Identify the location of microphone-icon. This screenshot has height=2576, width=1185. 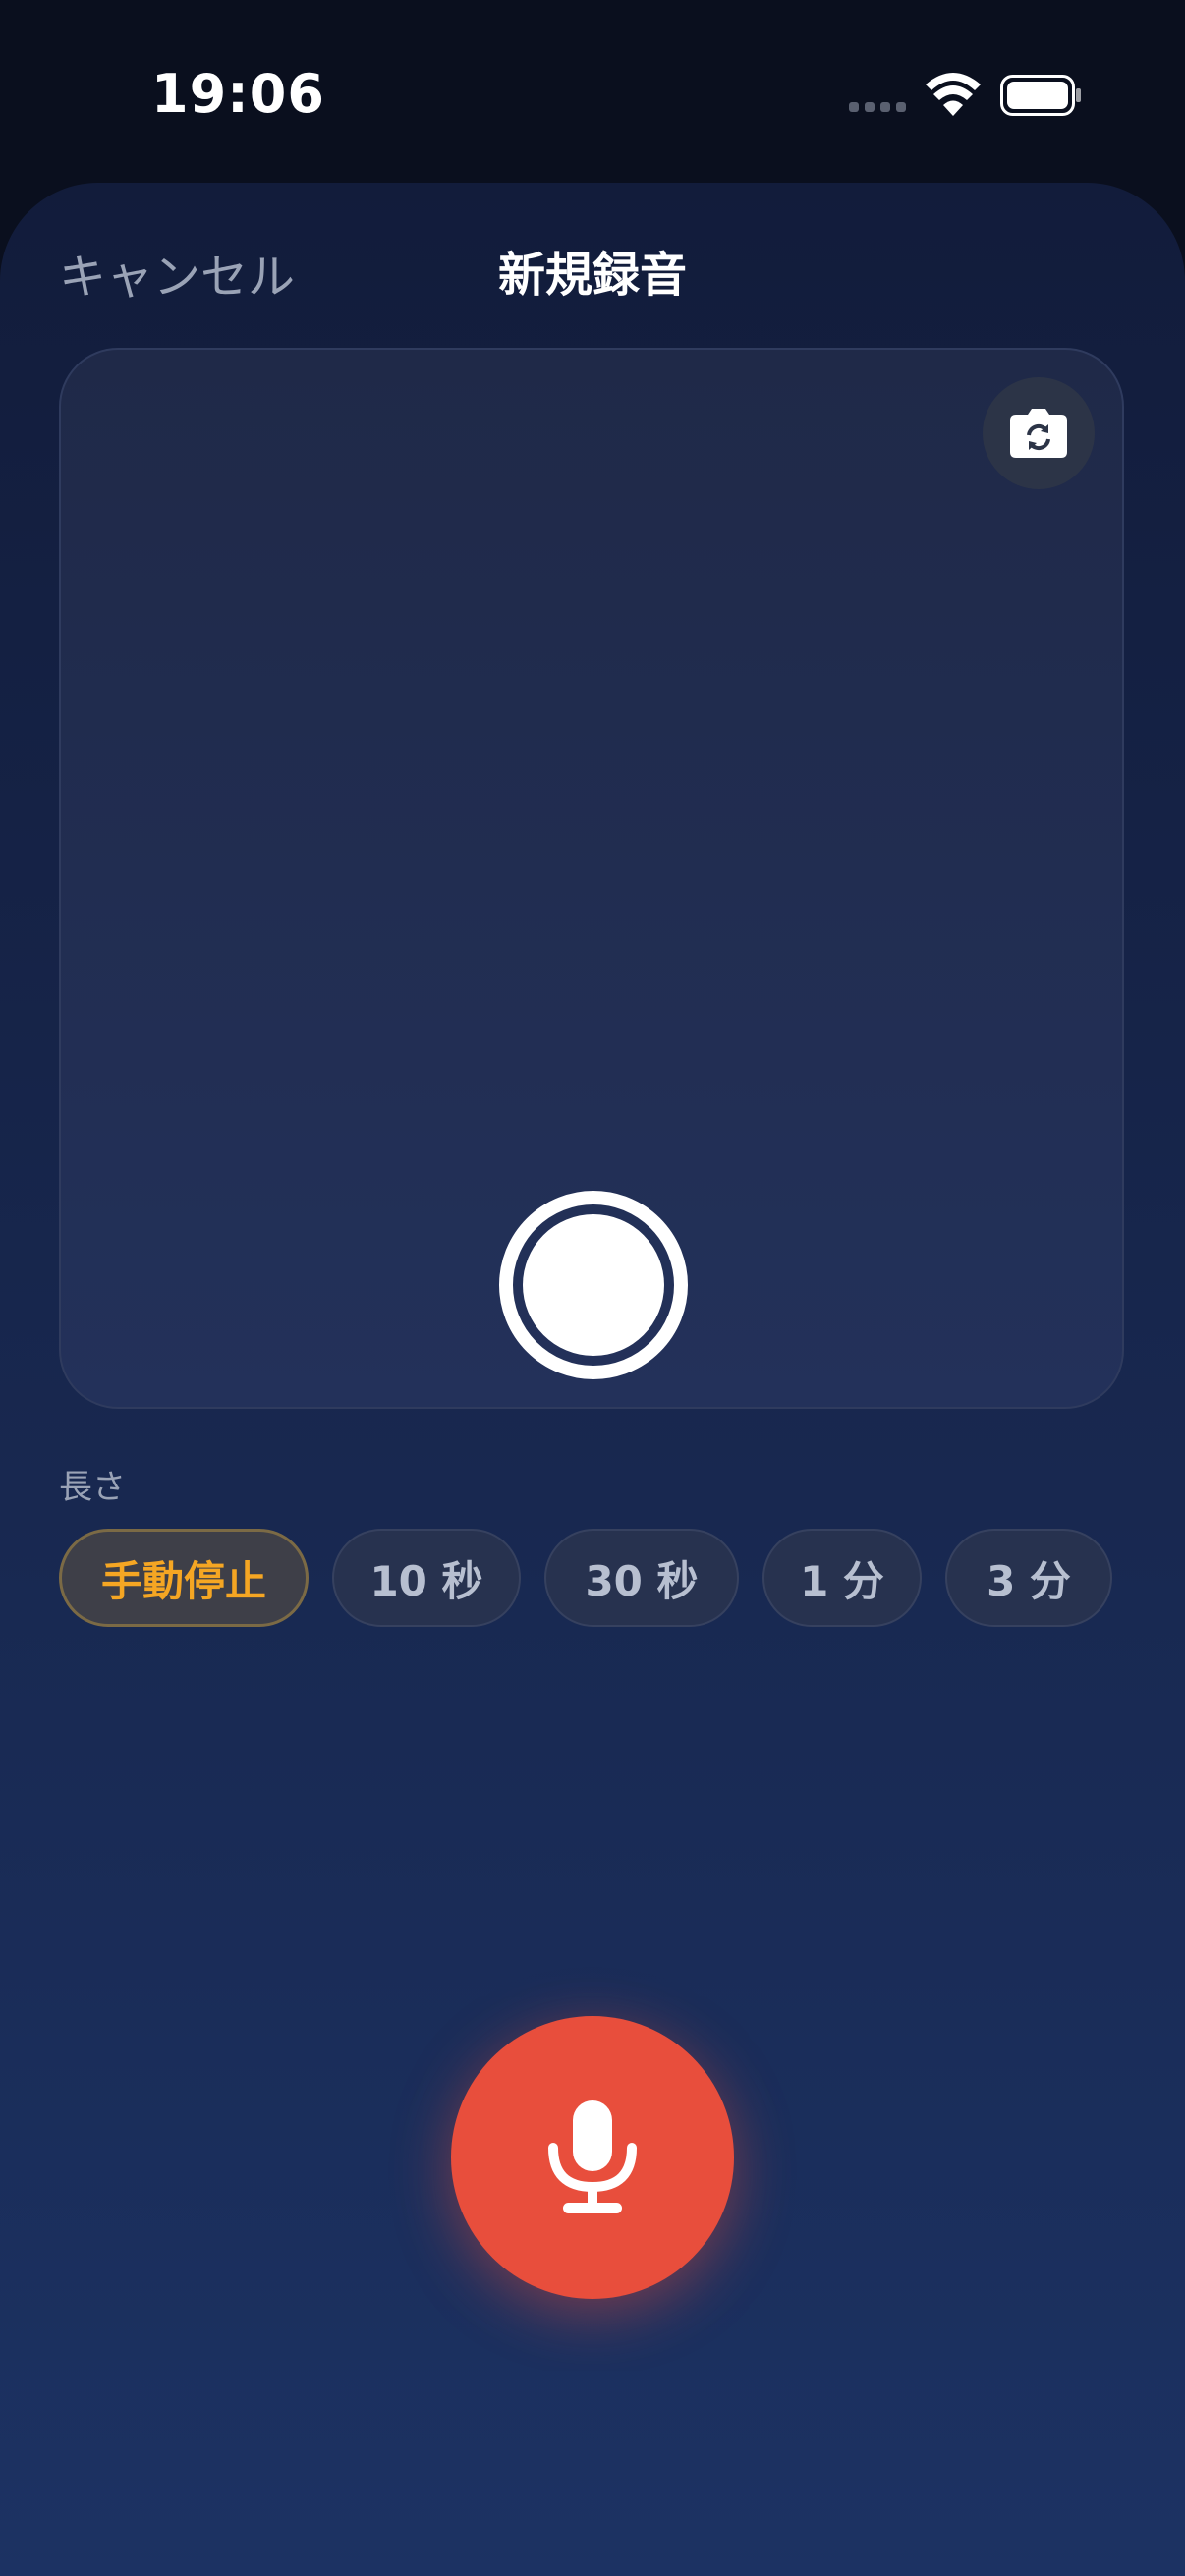
(592, 2156).